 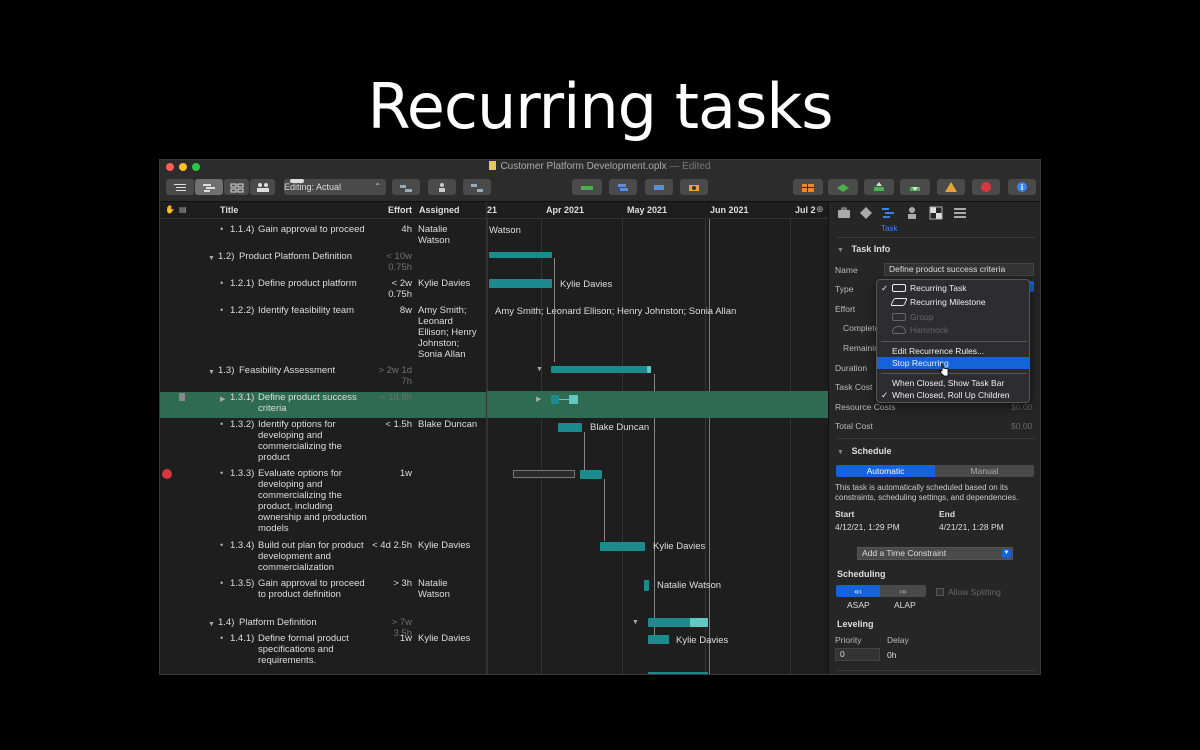 I want to click on outline-row: ▼ 1.3) Feasibility Assessment > 2w 1d 7h, so click(x=323, y=378).